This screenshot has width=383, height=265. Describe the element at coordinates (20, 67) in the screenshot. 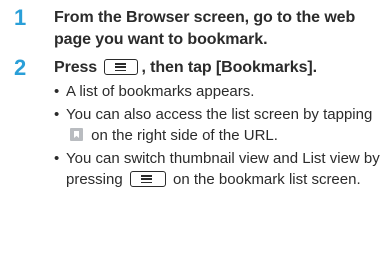

I see `step-number: 2` at that location.